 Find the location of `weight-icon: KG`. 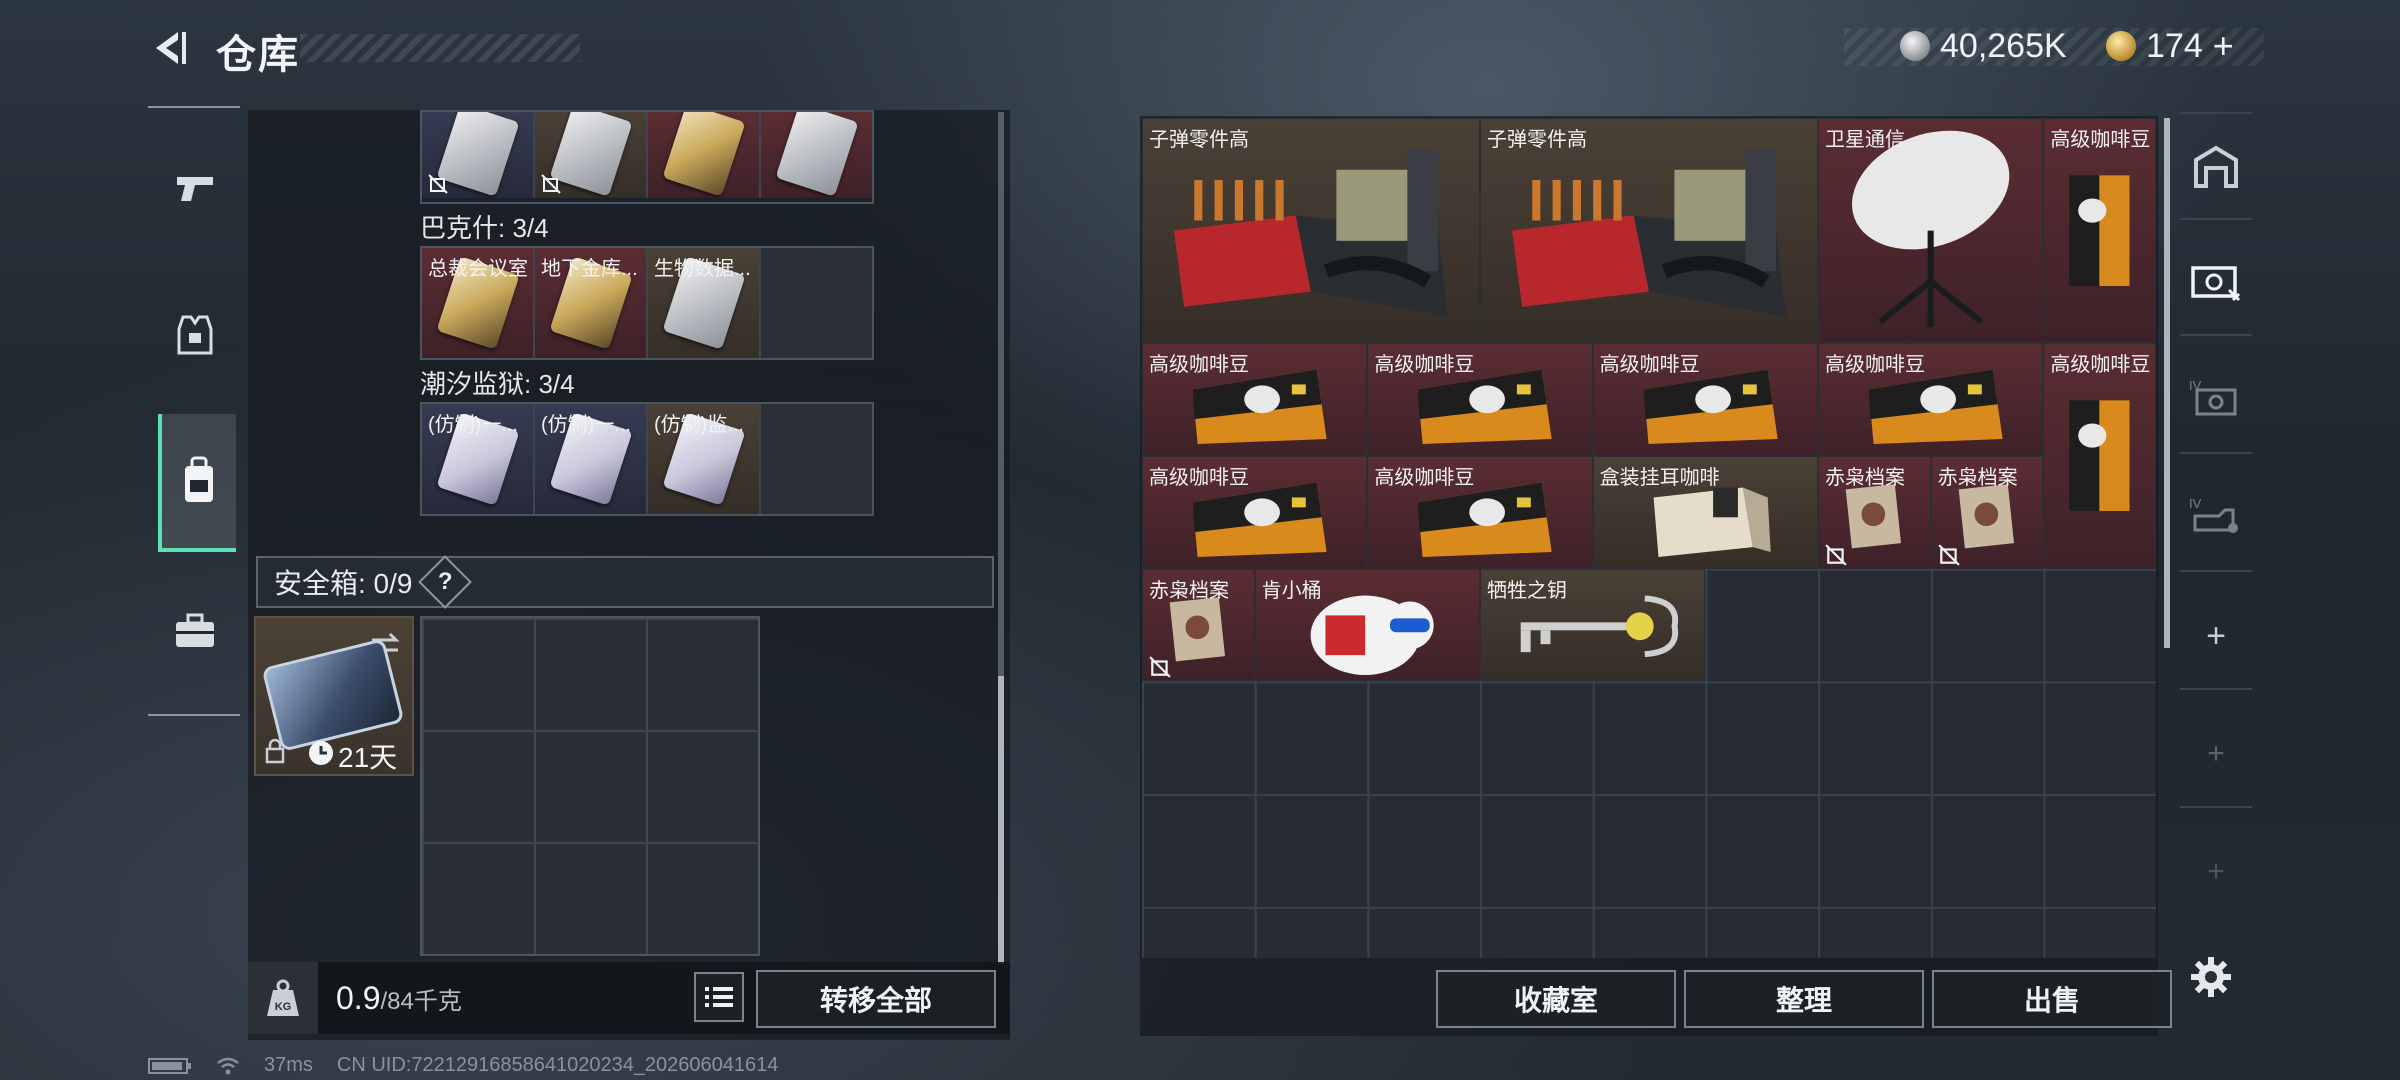

weight-icon: KG is located at coordinates (283, 997).